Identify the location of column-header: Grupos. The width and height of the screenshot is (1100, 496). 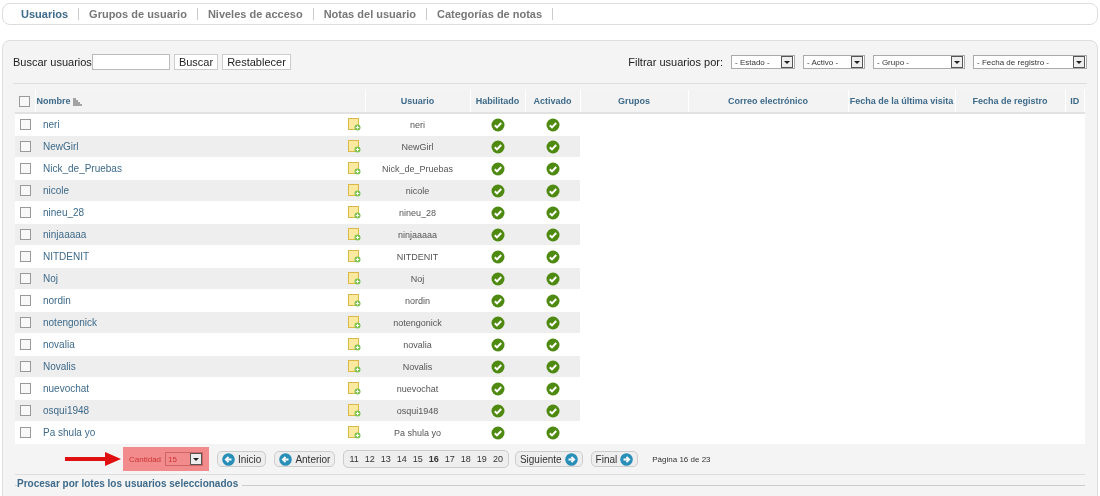
(634, 101).